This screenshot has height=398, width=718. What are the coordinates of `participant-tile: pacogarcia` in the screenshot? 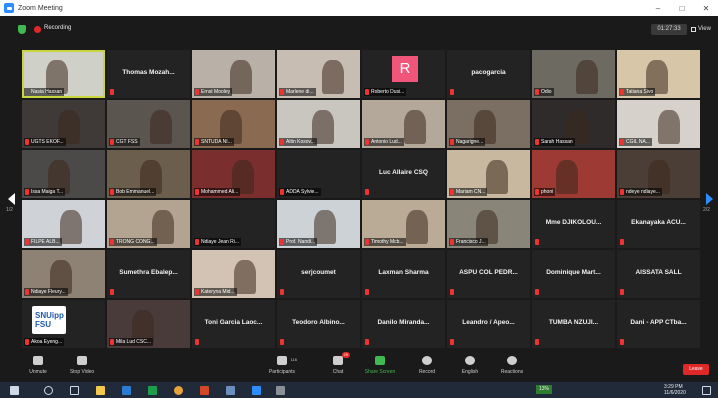 It's located at (488, 74).